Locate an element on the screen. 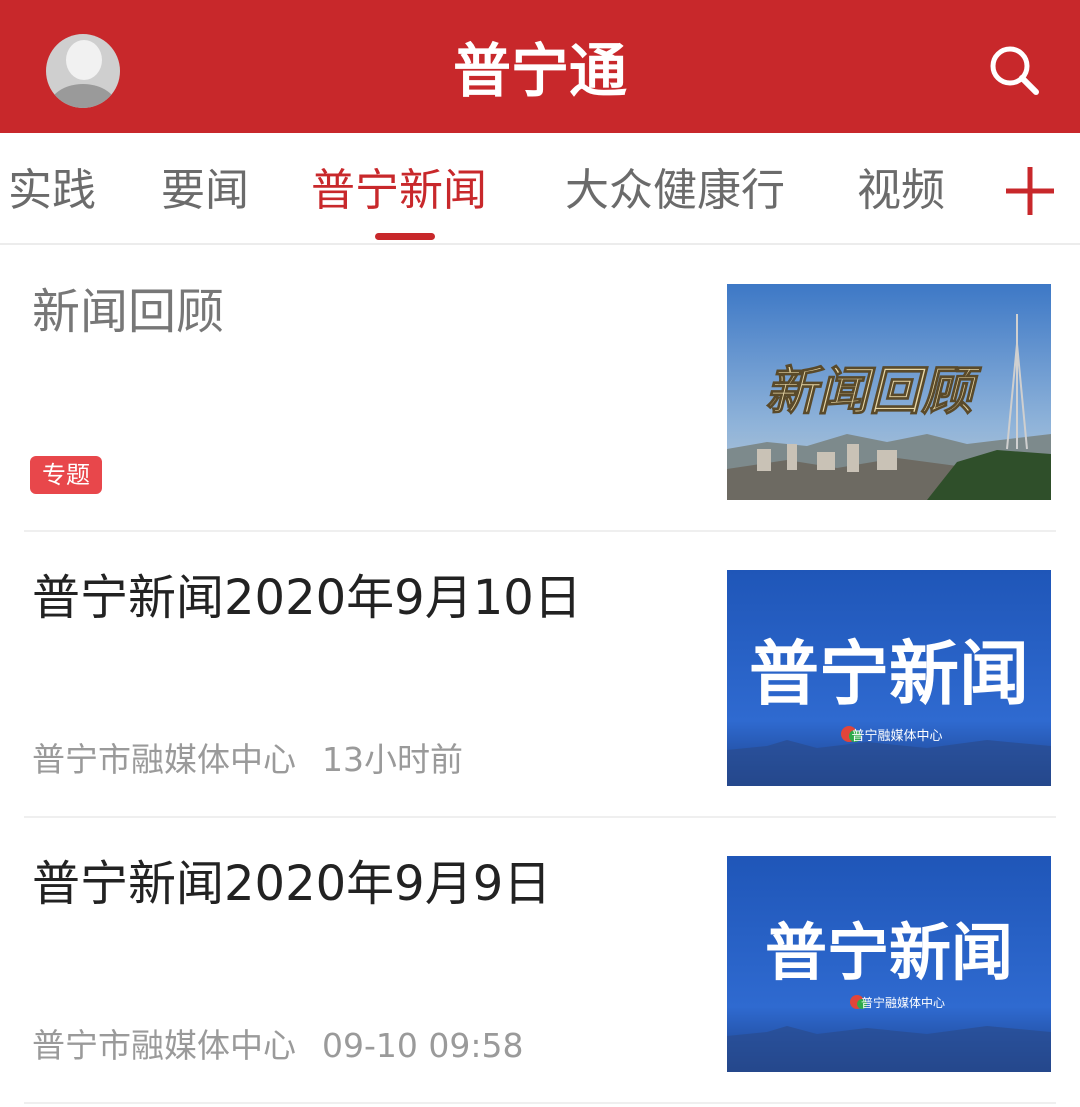  active-tab-indicator is located at coordinates (405, 236).